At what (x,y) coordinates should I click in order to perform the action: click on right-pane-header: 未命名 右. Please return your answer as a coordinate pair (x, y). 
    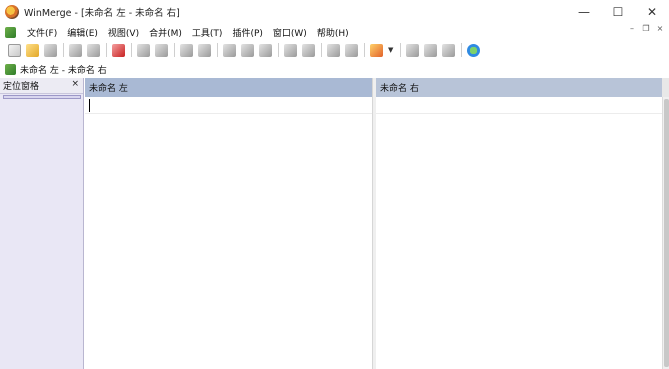
    Looking at the image, I should click on (519, 87).